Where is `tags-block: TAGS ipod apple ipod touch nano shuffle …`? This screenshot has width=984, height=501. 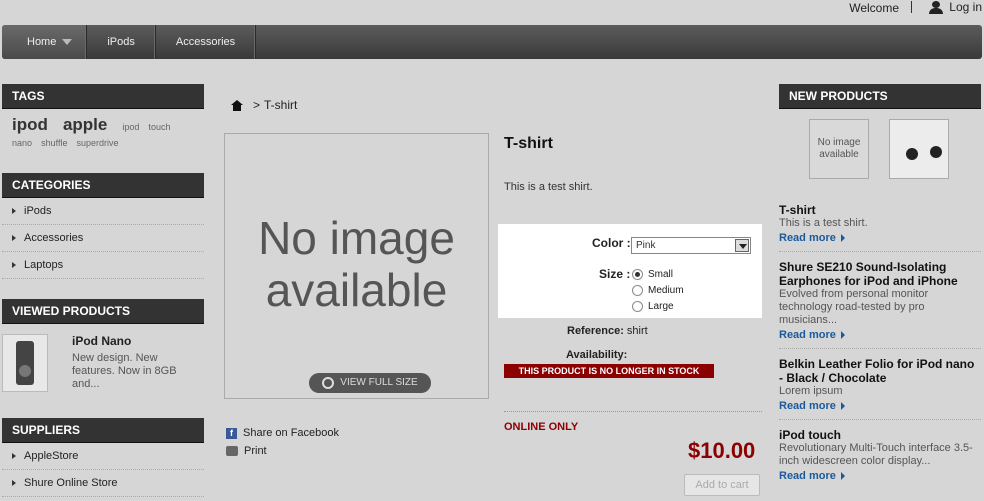
tags-block: TAGS ipod apple ipod touch nano shuffle … is located at coordinates (103, 119).